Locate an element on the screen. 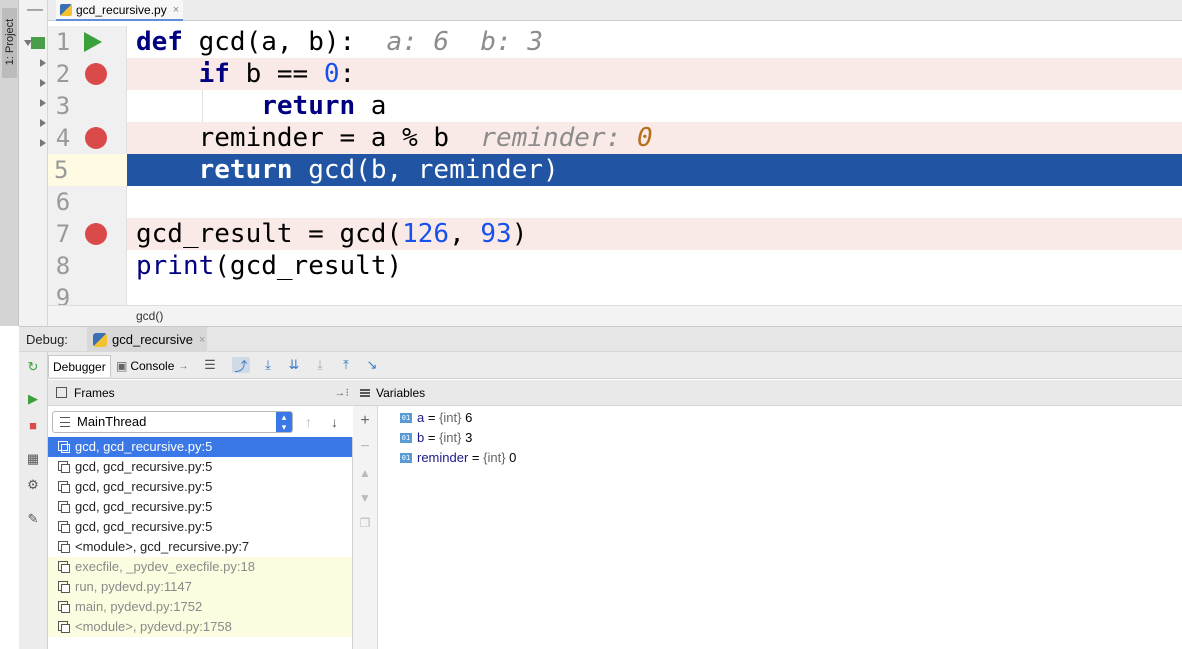  variable-row: 01 b = {int} 3 is located at coordinates (436, 438).